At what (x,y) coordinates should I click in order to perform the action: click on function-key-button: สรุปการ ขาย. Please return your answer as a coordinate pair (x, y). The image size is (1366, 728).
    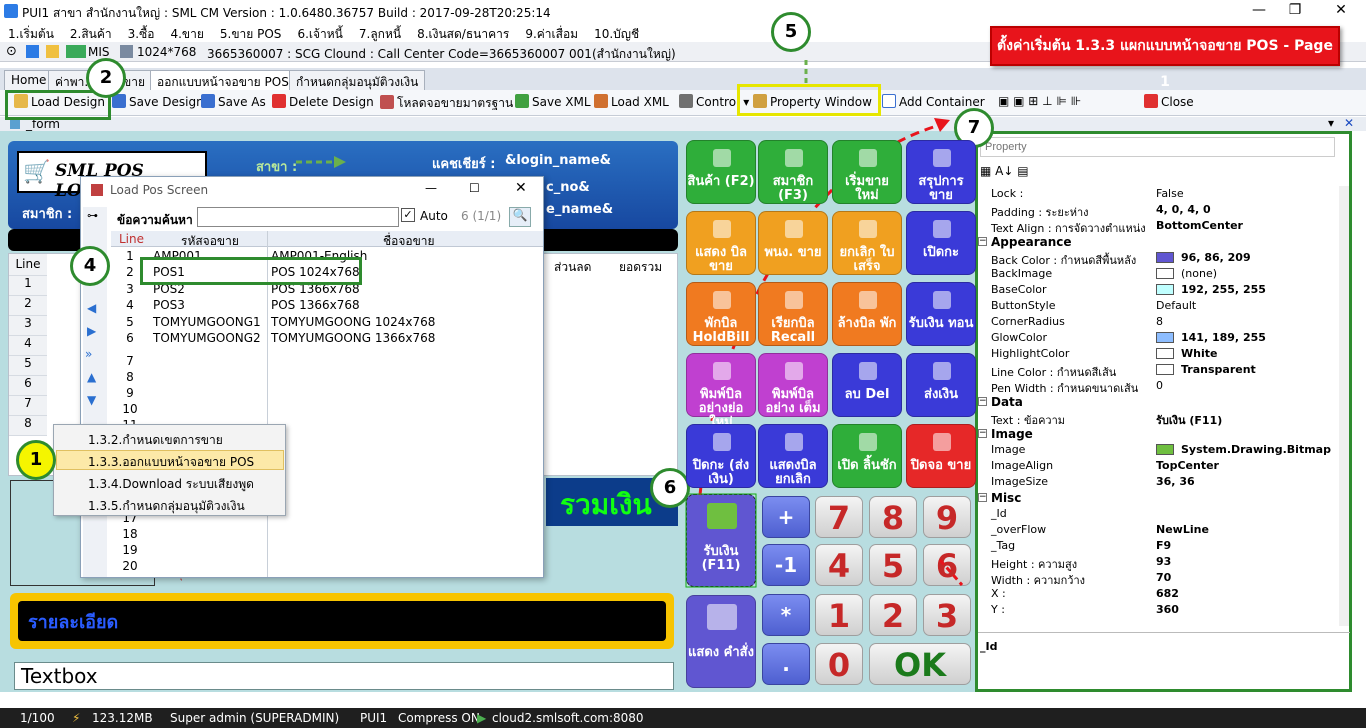
    Looking at the image, I should click on (941, 172).